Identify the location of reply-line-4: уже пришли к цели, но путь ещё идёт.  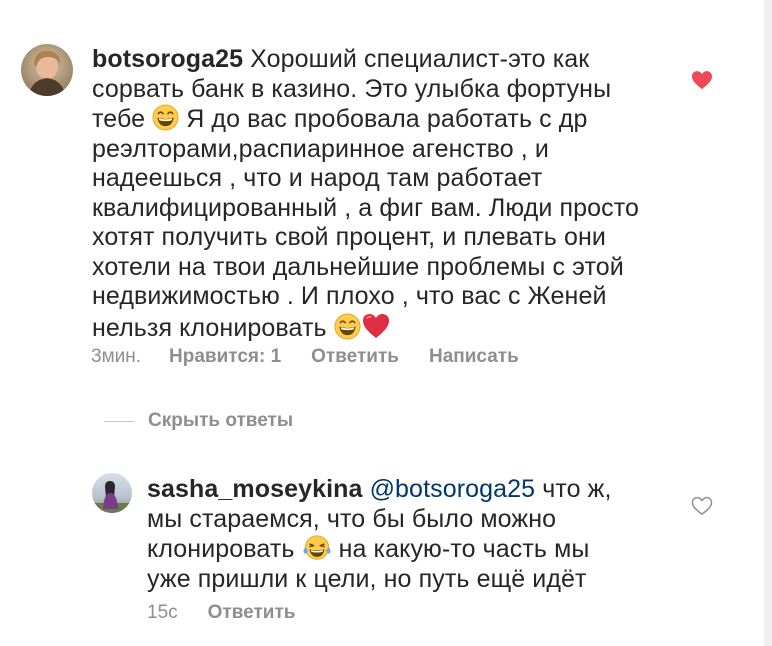
(417, 580).